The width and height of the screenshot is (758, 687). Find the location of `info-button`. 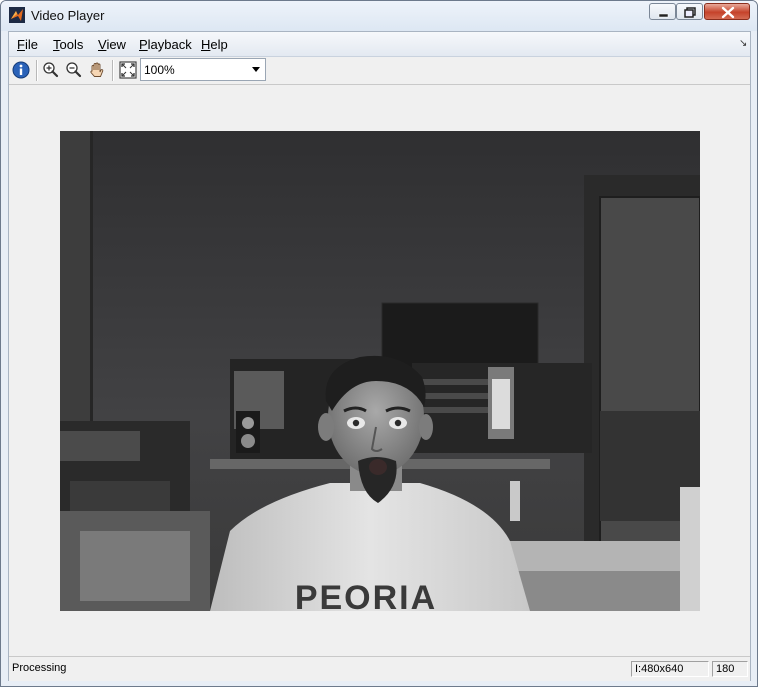

info-button is located at coordinates (21, 70).